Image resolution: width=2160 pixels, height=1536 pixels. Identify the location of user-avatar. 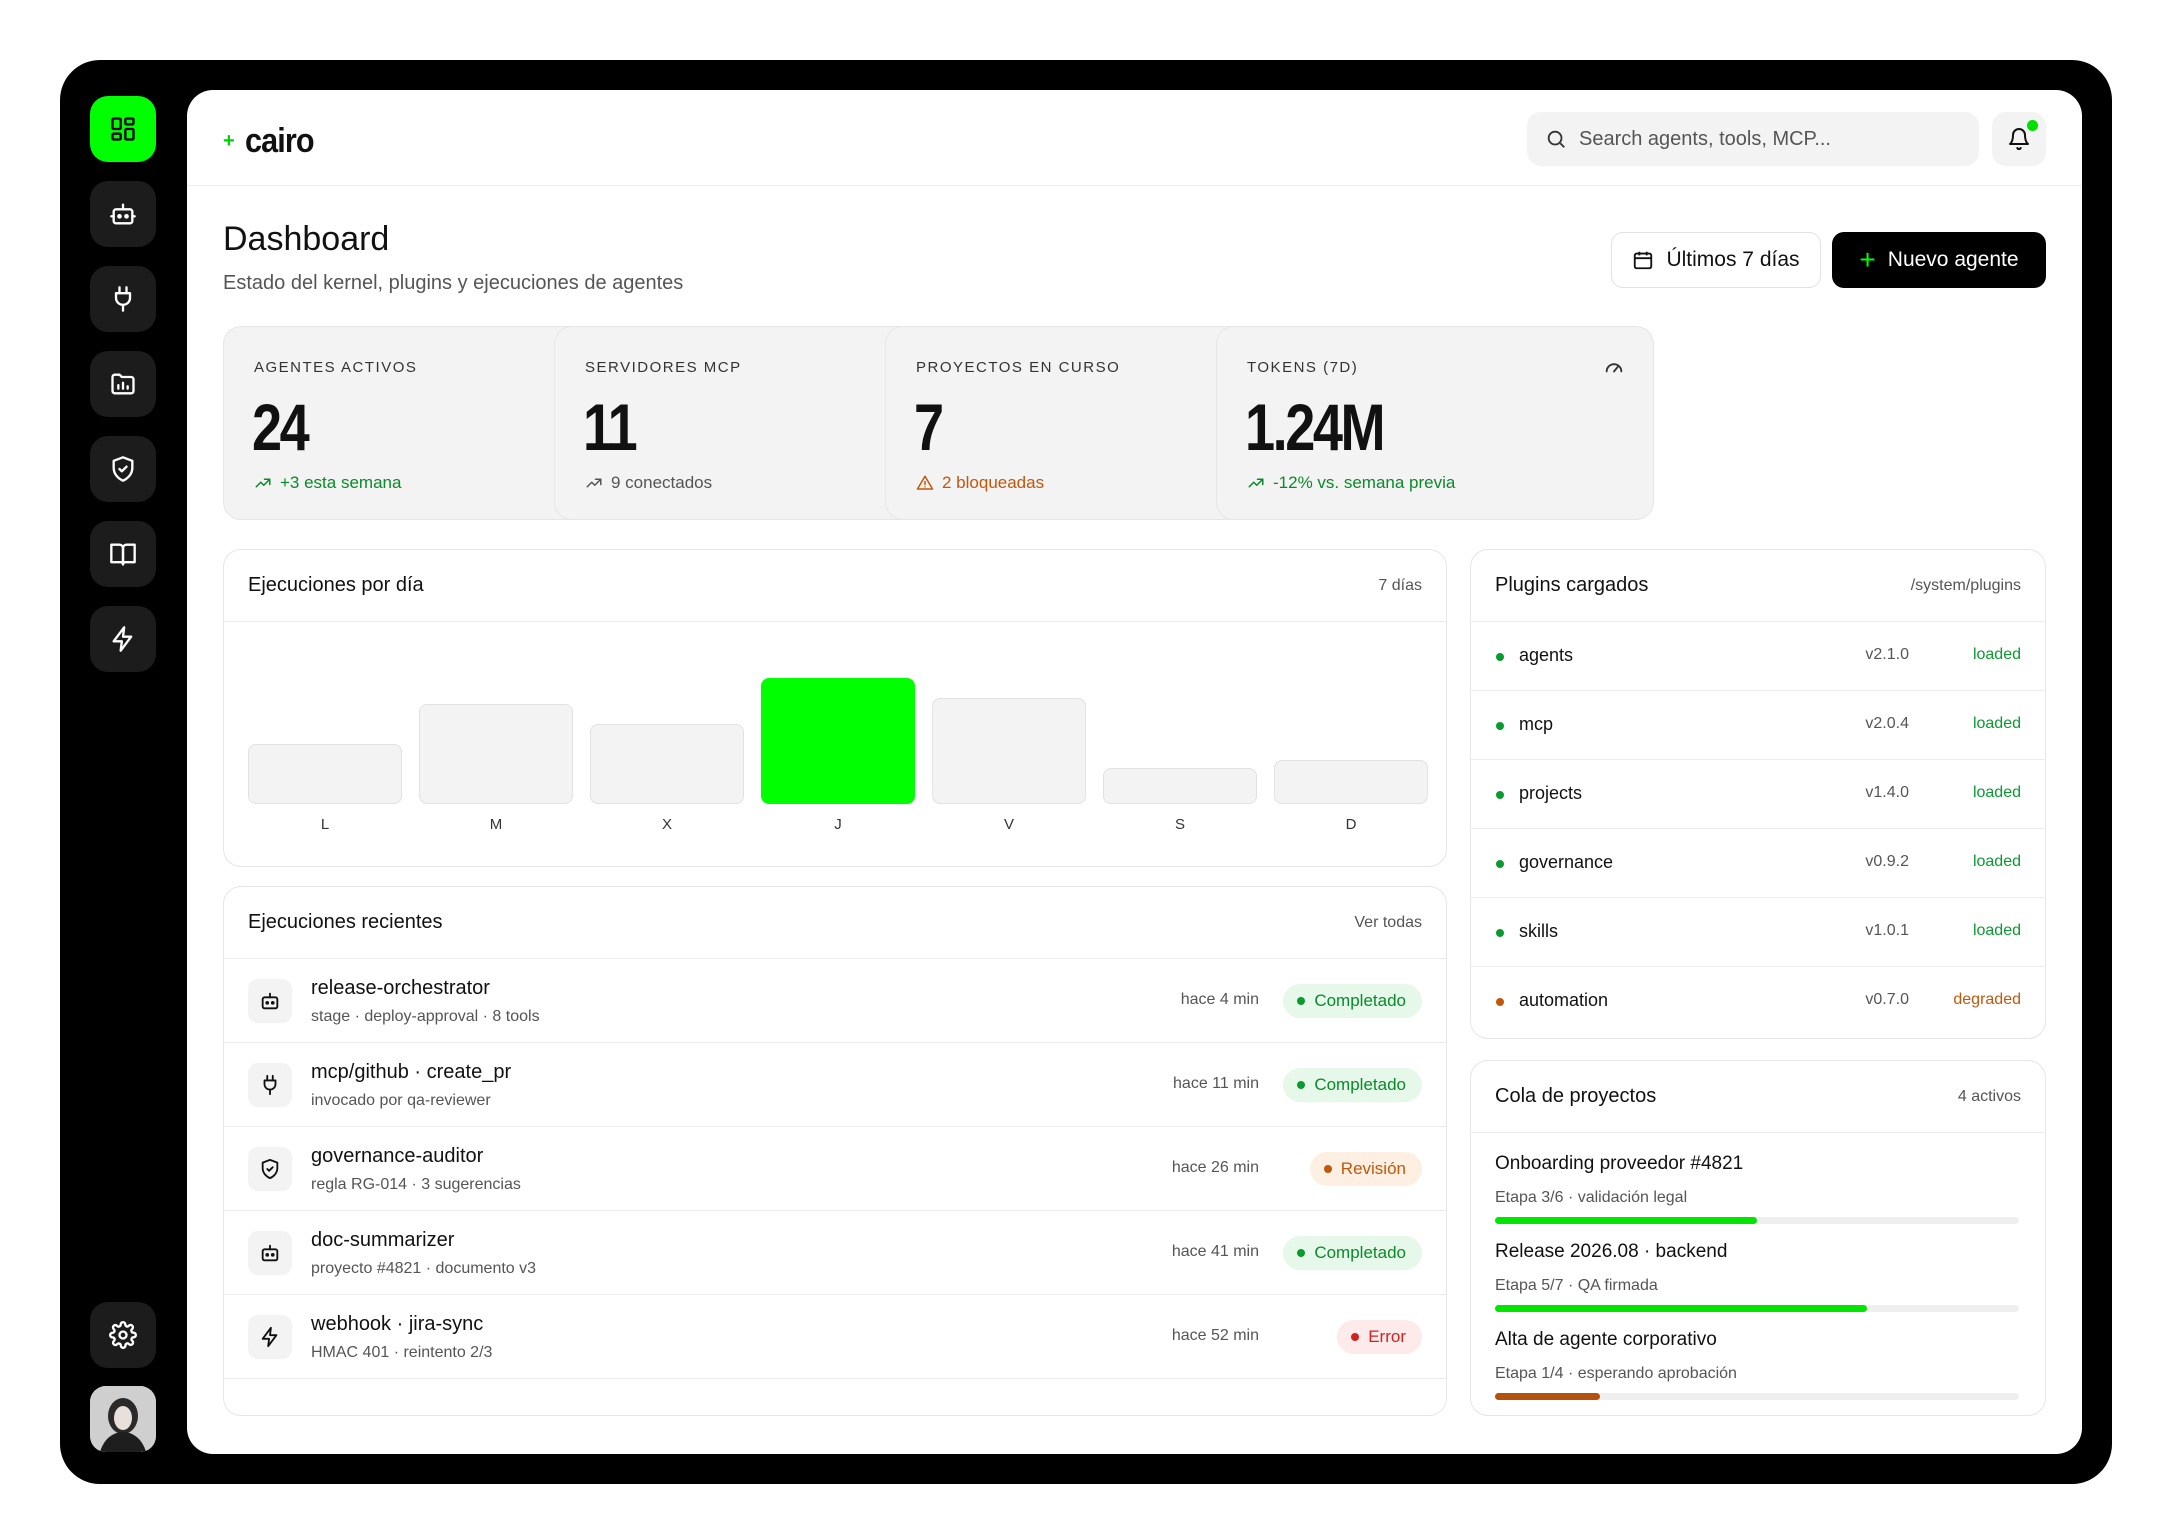
(123, 1419).